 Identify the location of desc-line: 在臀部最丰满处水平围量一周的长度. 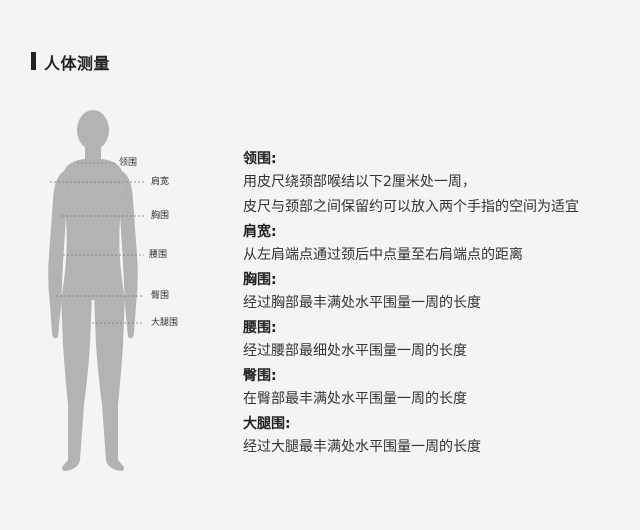
(355, 399).